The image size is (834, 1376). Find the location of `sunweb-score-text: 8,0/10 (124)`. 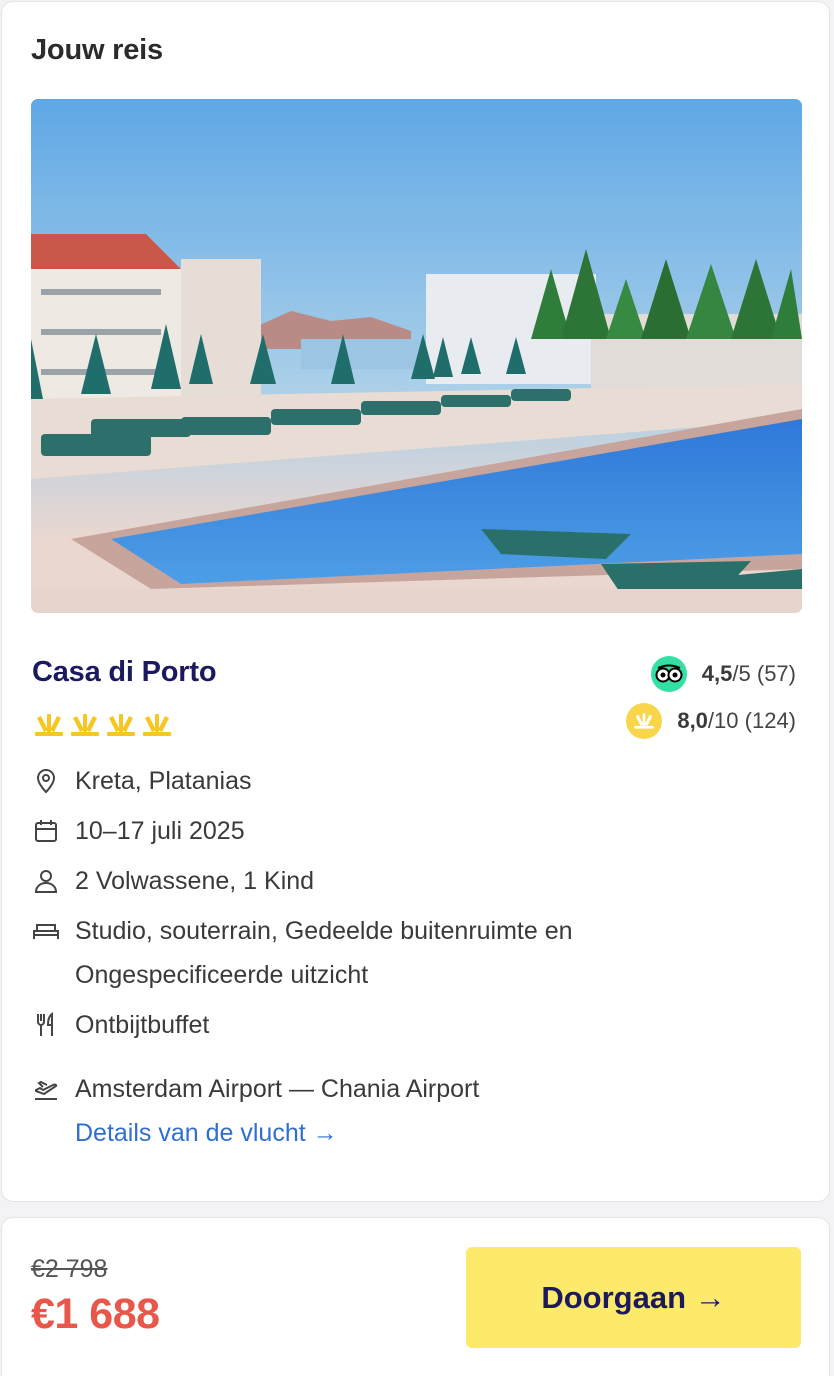

sunweb-score-text: 8,0/10 (124) is located at coordinates (736, 720).